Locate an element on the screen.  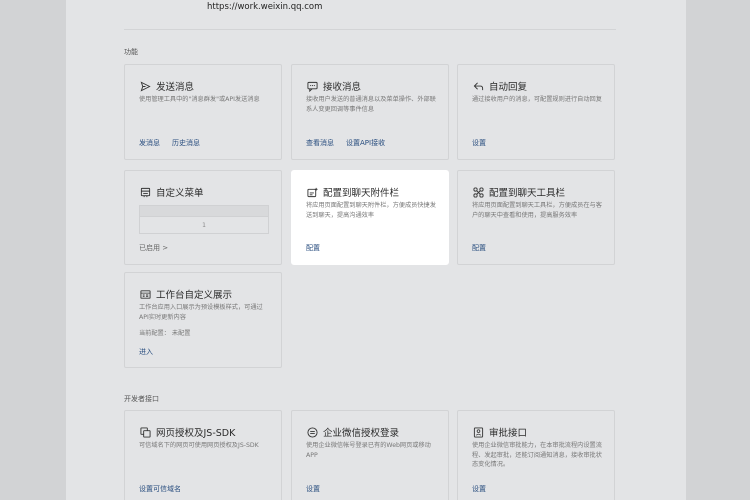
section-features-label: 功能 is located at coordinates (131, 52).